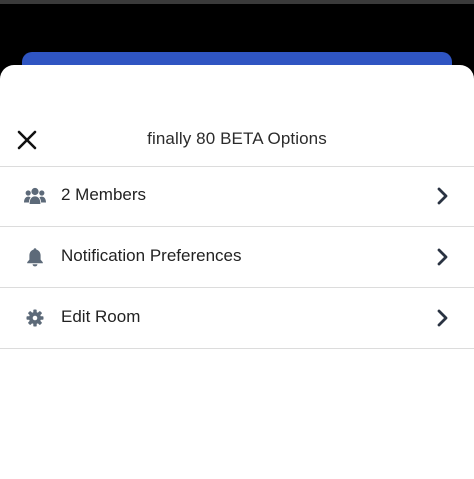  I want to click on sheet-header: finally 80 BETA Options, so click(237, 139).